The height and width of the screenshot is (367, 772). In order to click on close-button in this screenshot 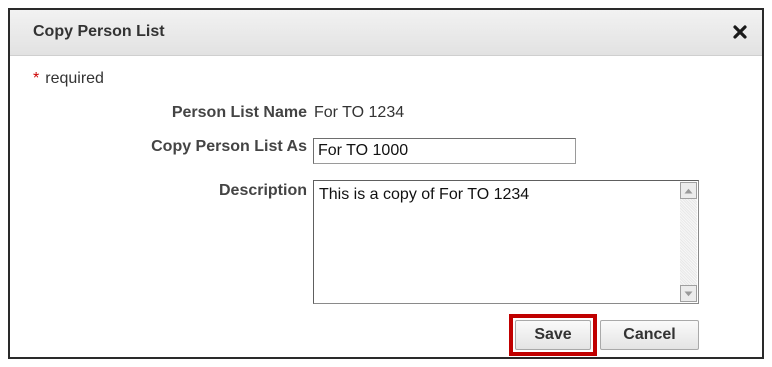, I will do `click(740, 32)`.